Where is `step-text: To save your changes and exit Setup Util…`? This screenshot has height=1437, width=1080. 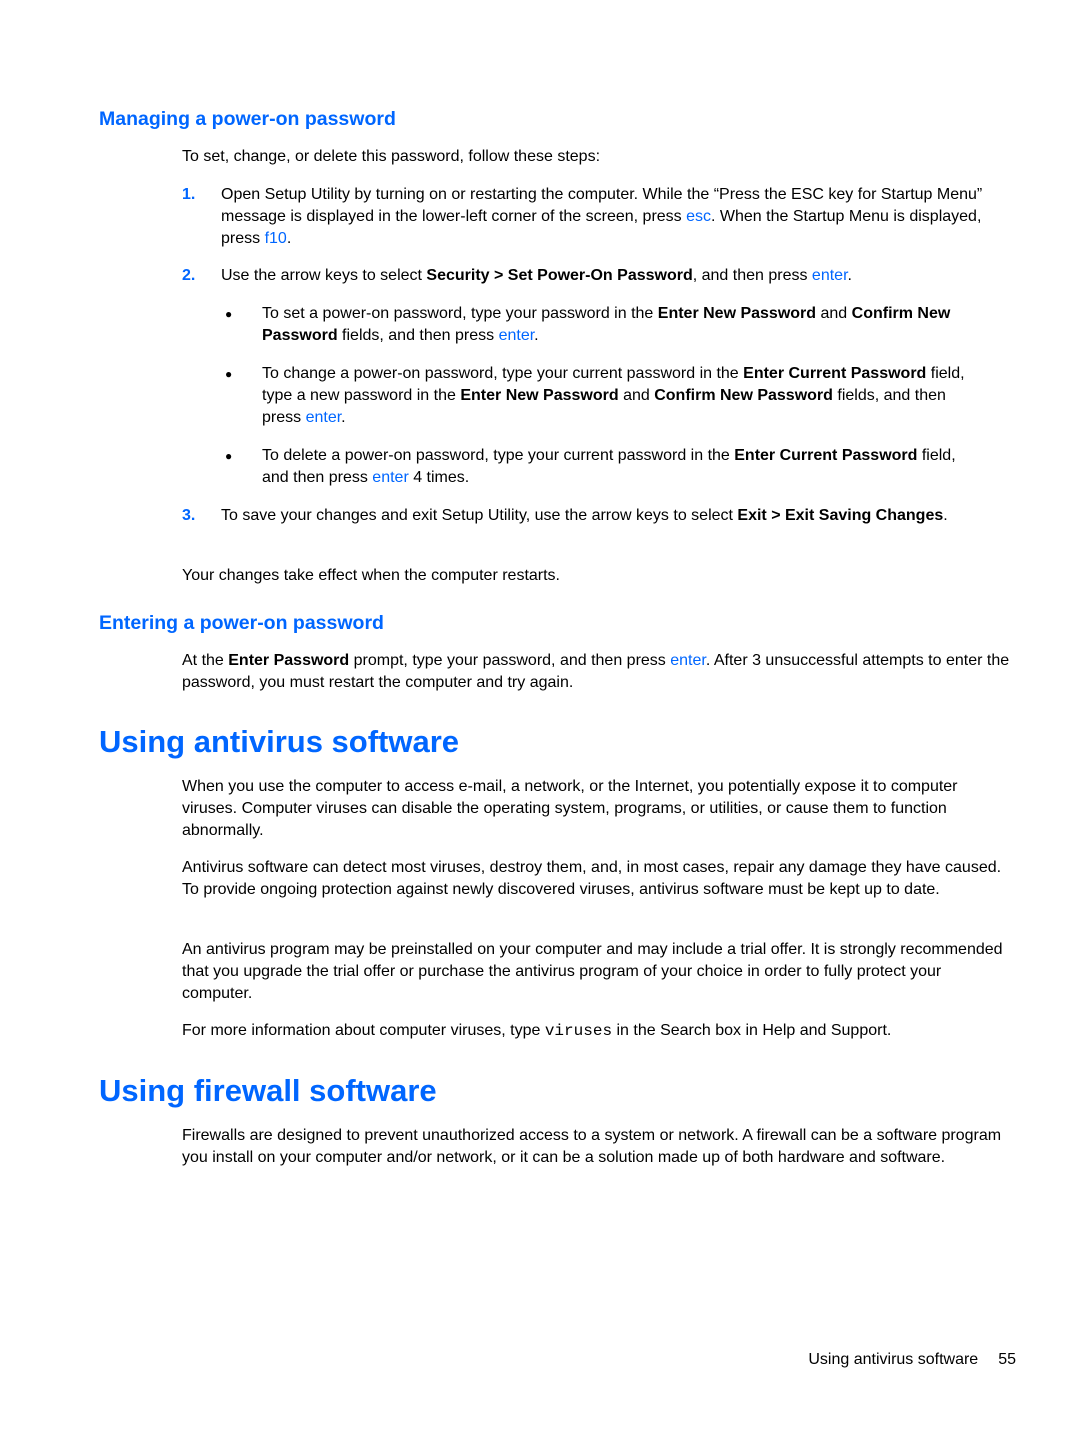
step-text: To save your changes and exit Setup Util… is located at coordinates (584, 515).